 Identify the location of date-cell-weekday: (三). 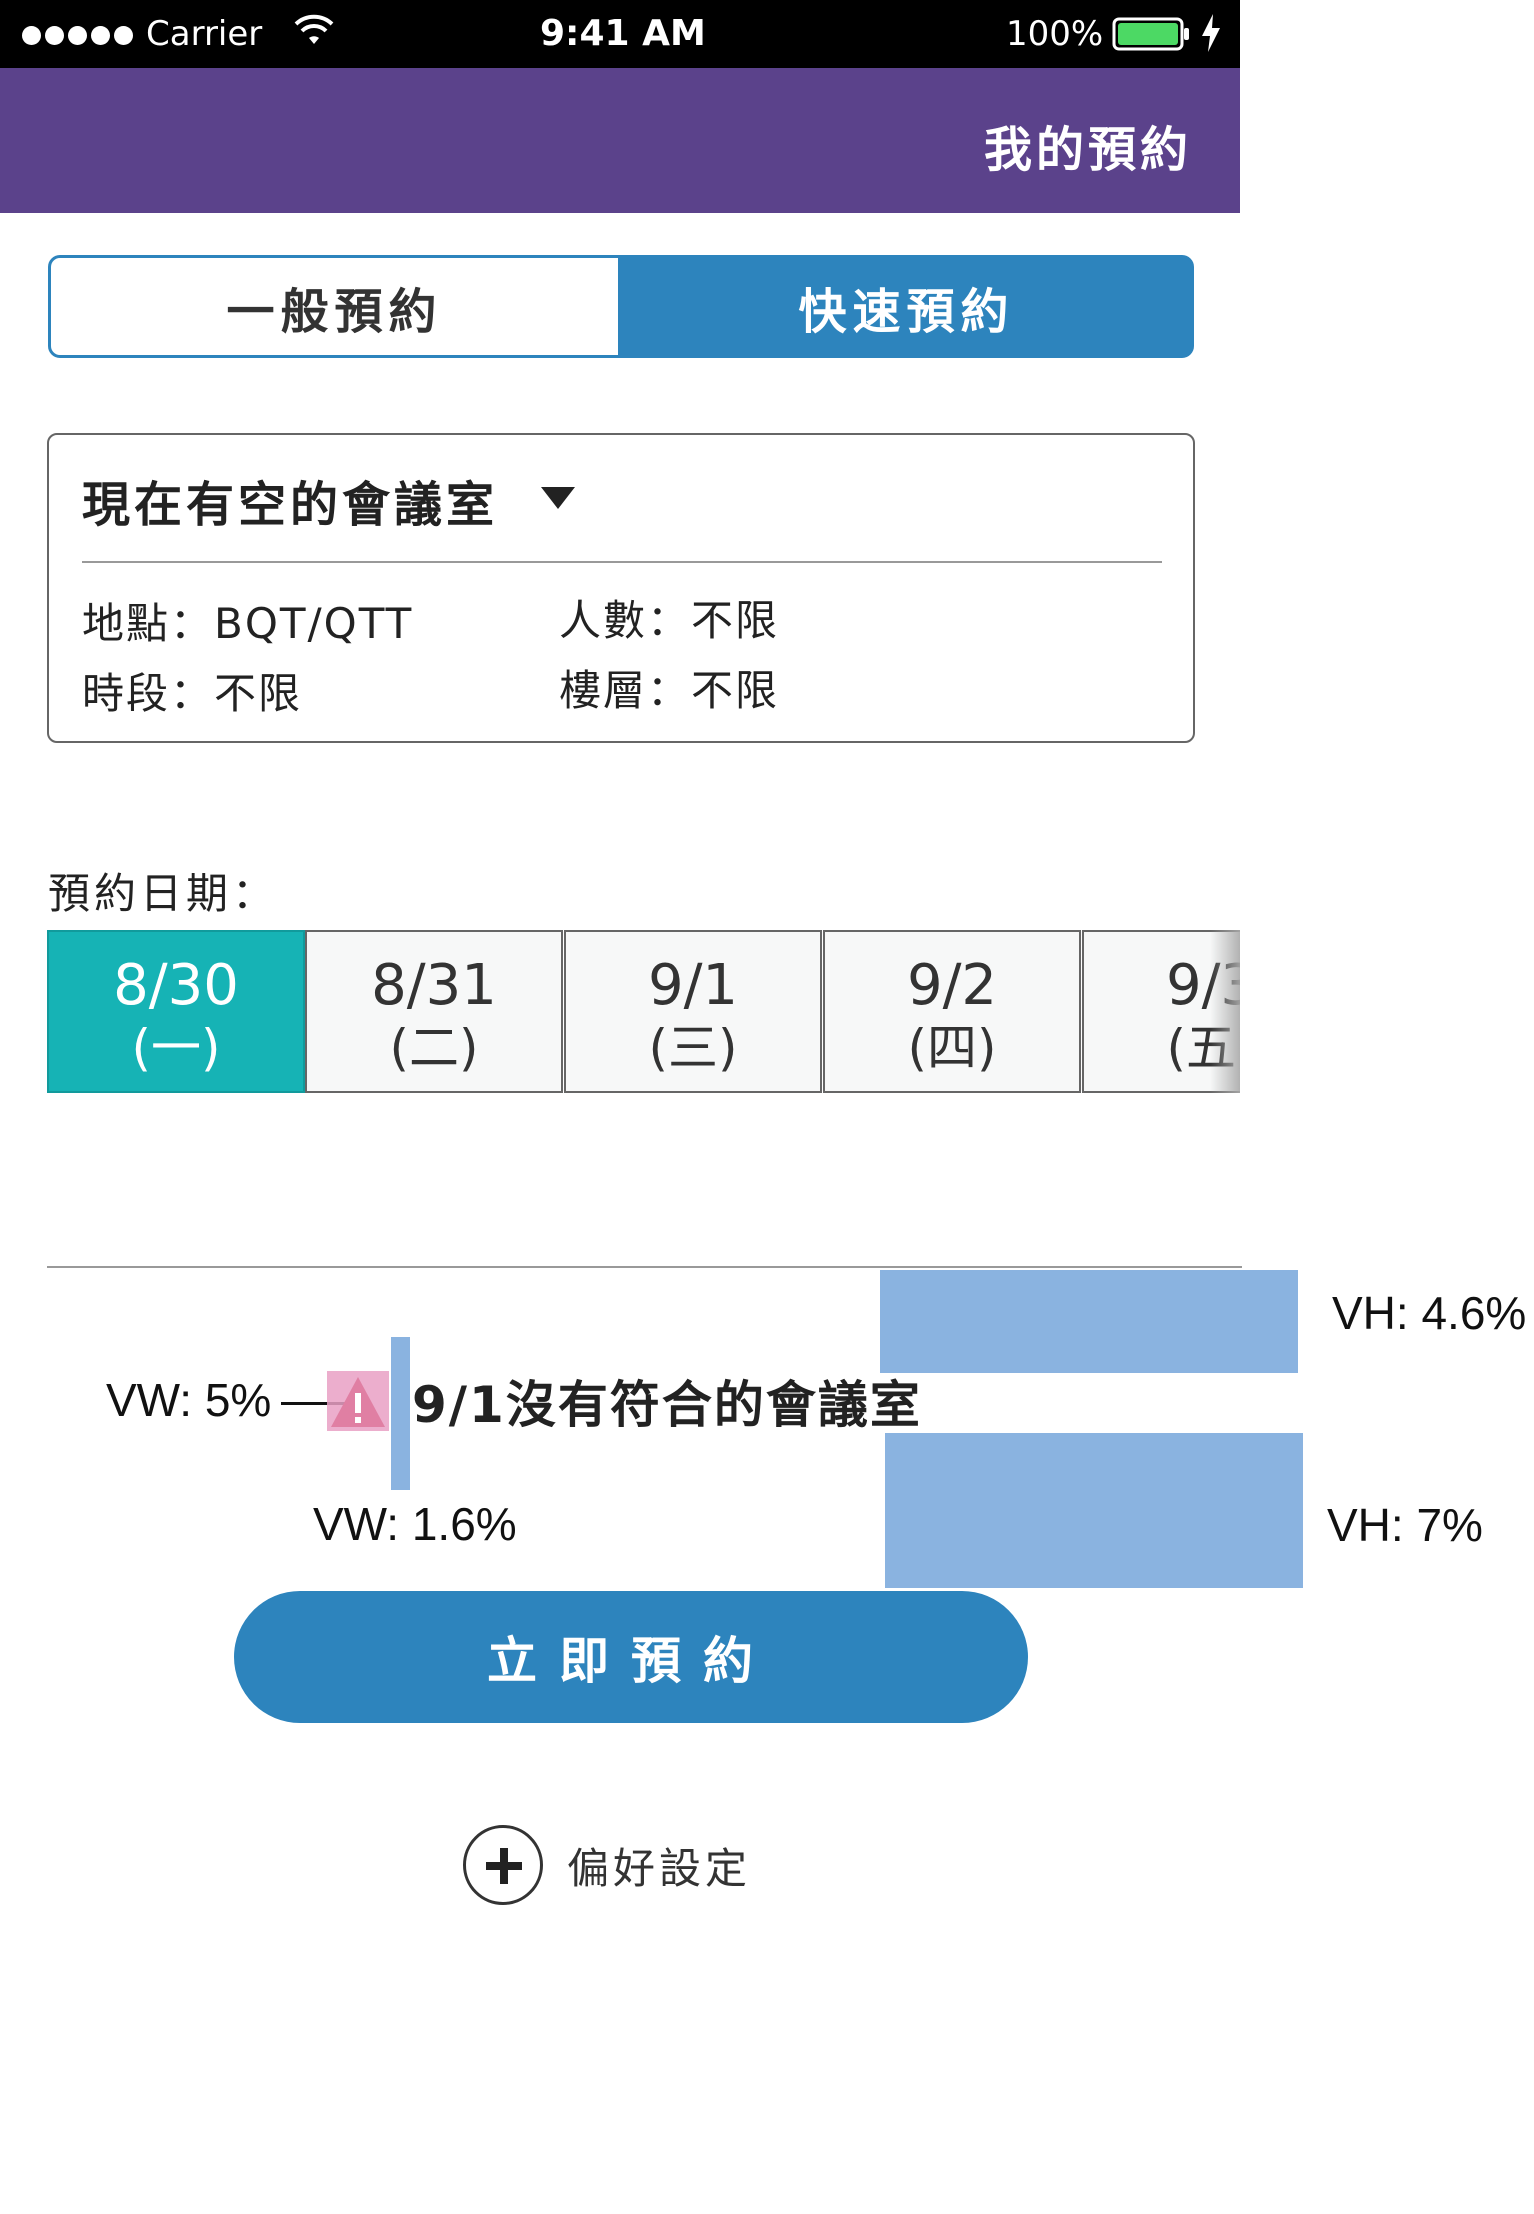
(693, 1048).